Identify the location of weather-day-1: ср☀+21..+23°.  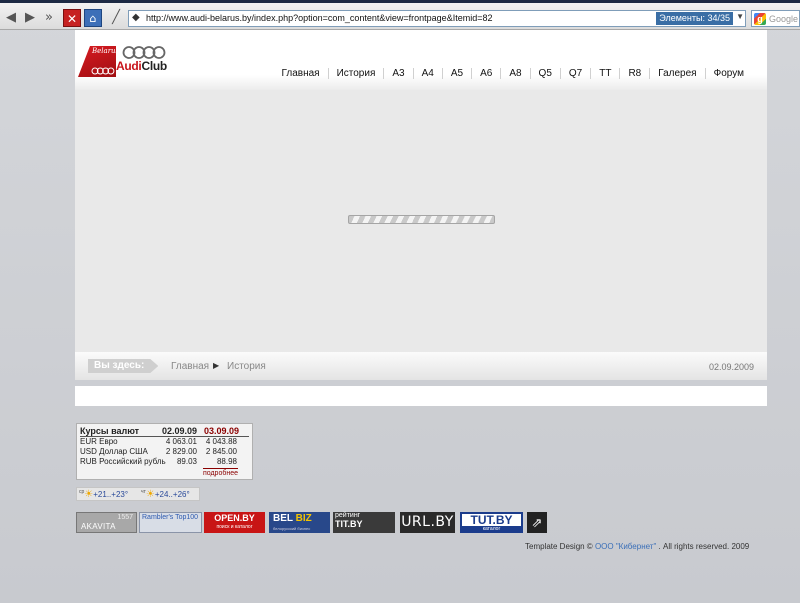
(103, 494).